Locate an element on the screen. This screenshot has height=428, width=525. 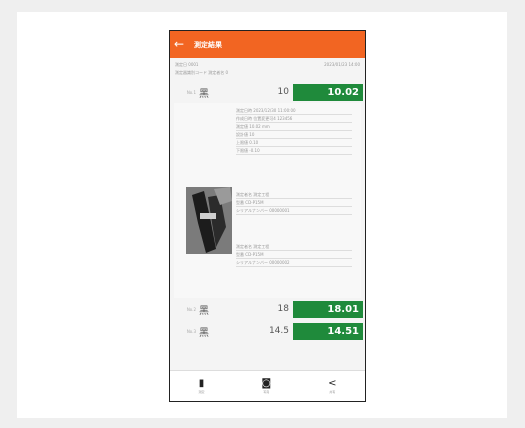
planned-value: 14.5 is located at coordinates (278, 331).